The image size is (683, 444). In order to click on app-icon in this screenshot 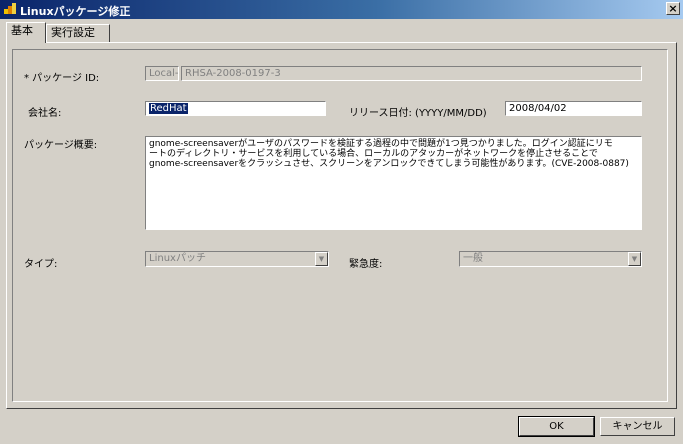, I will do `click(10, 8)`.